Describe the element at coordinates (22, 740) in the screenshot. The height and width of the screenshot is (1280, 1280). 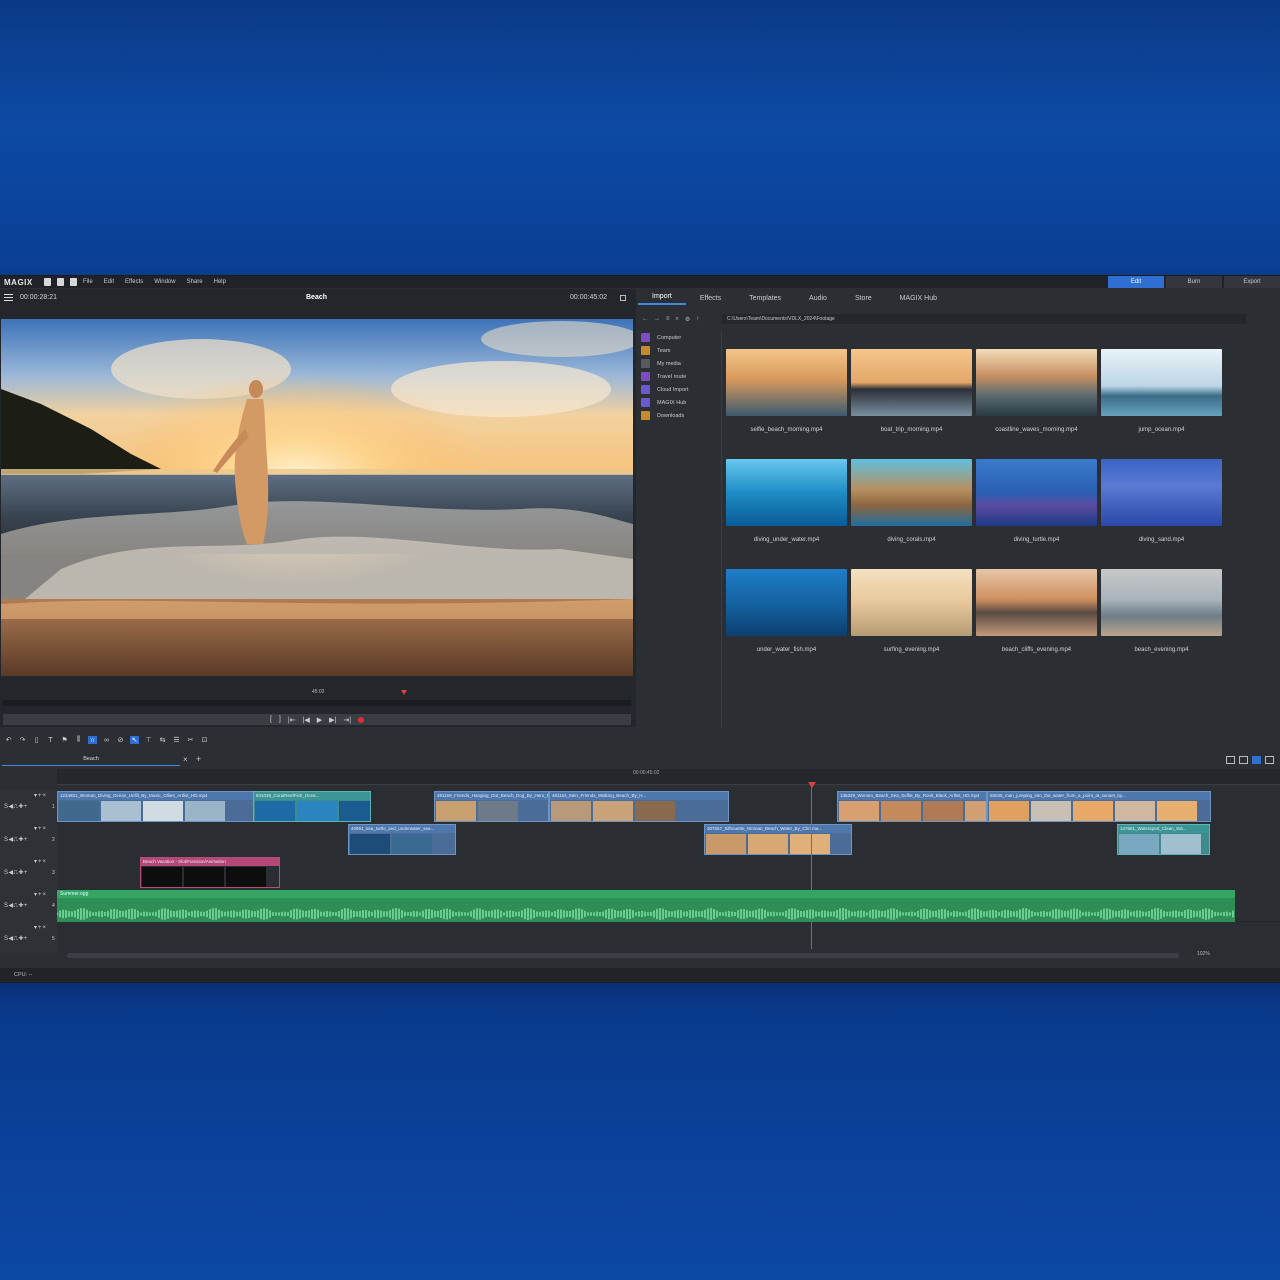
I see `redo-icon: ↷` at that location.